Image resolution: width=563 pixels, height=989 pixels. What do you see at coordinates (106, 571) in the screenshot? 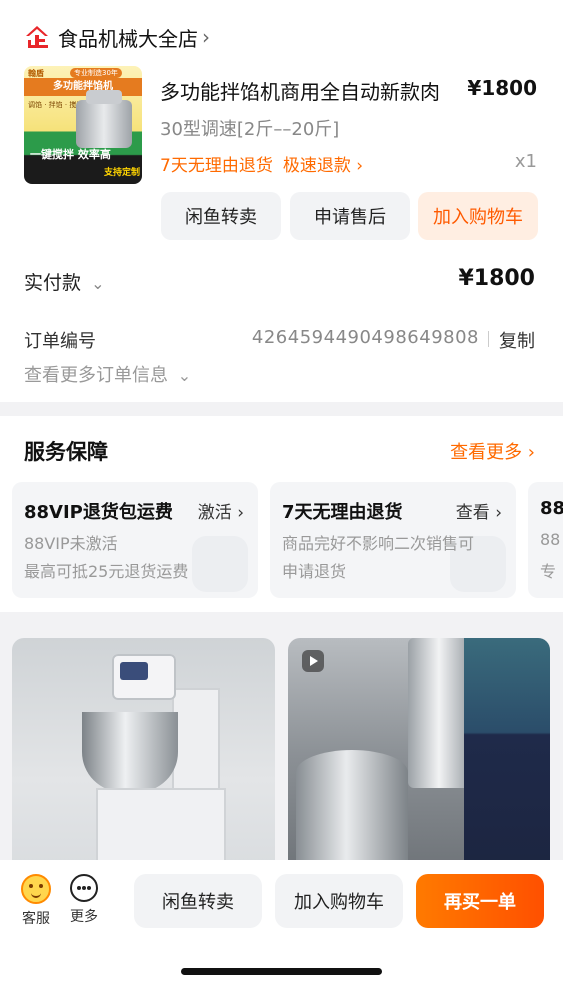
I see `service-card-line: 最高可抵25元退货运费` at bounding box center [106, 571].